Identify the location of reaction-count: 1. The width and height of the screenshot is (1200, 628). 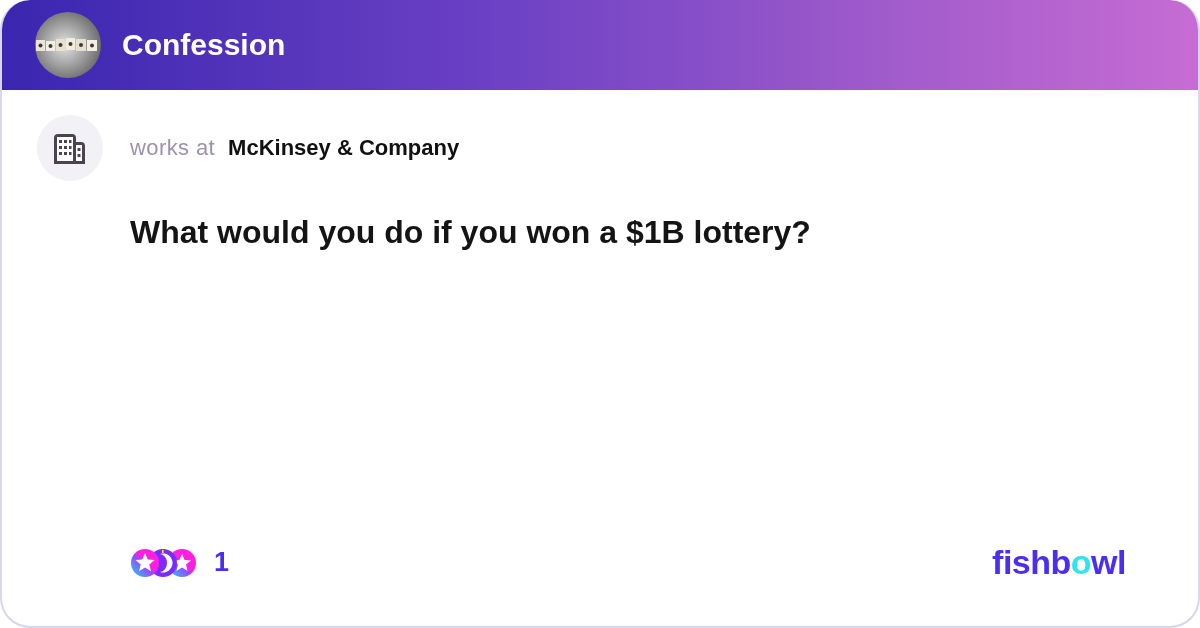
(222, 562).